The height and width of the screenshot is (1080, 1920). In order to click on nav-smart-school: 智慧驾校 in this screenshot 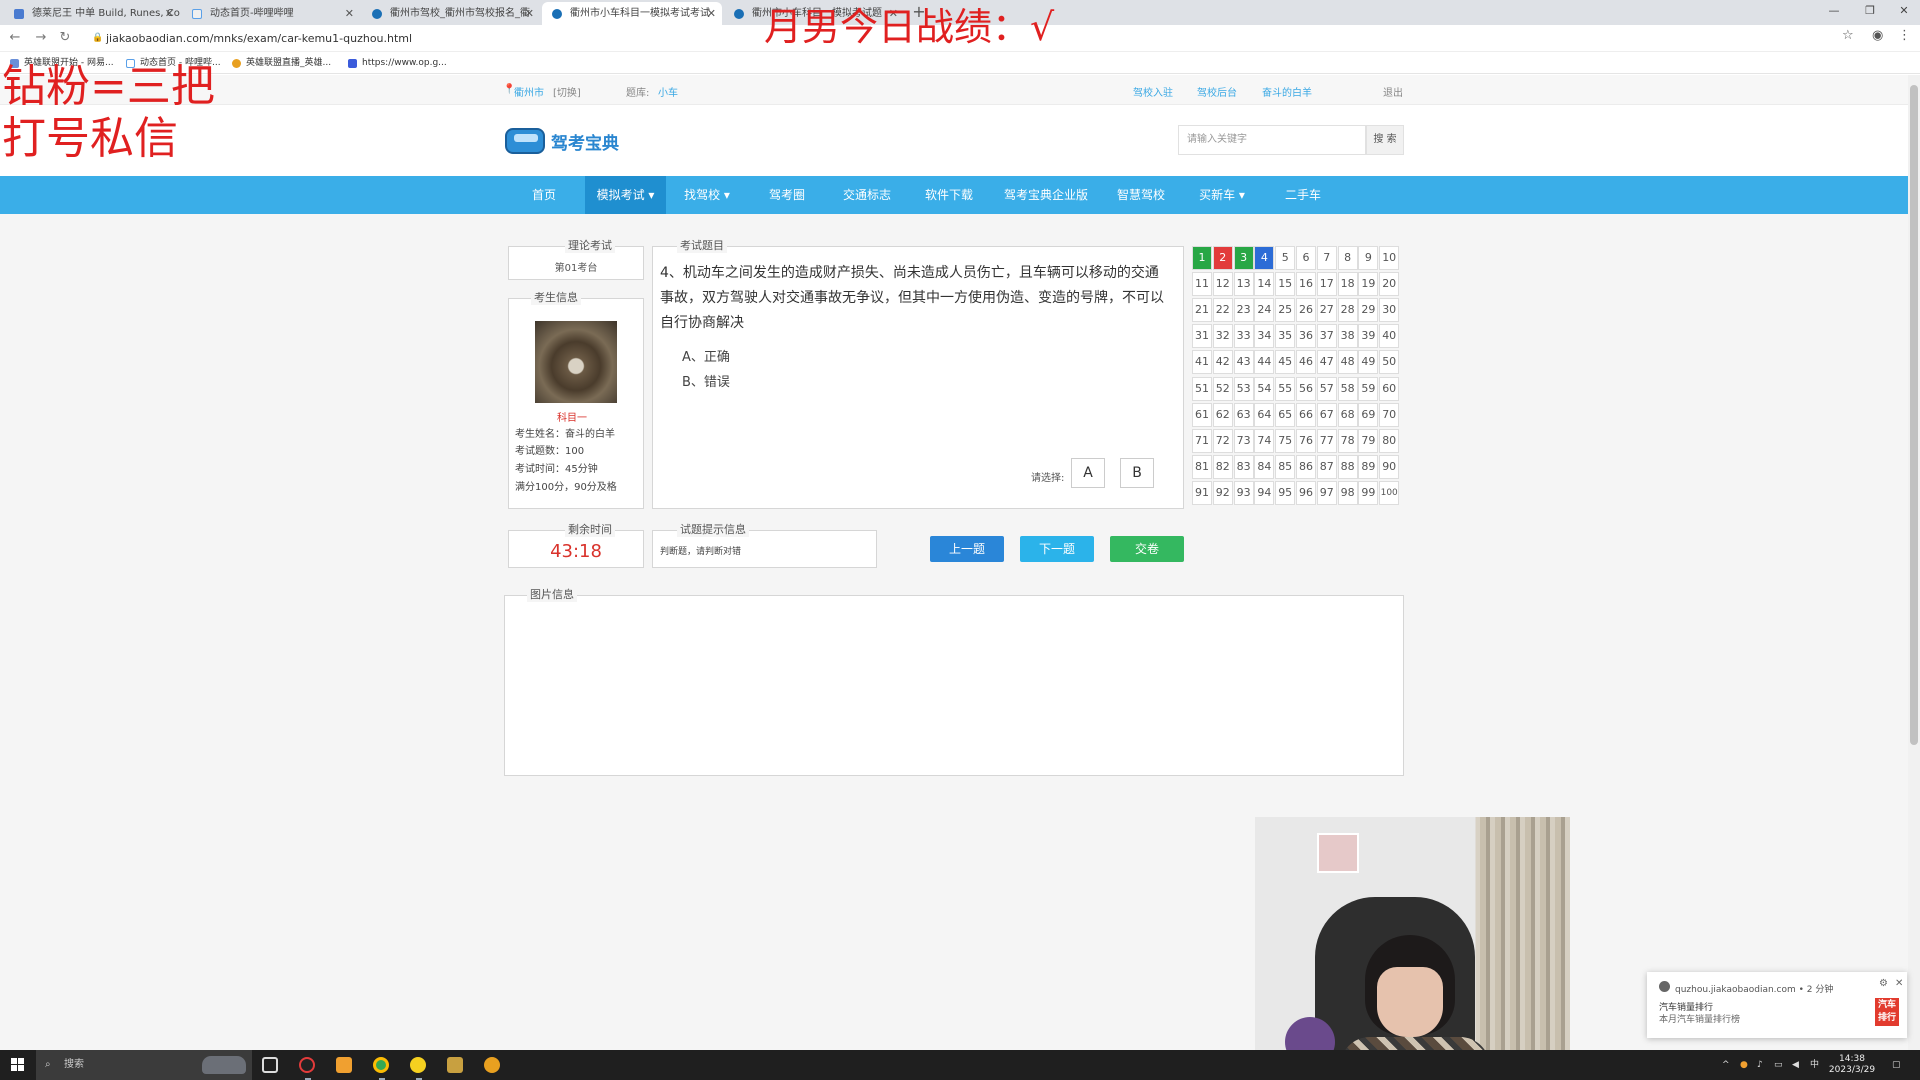, I will do `click(1141, 195)`.